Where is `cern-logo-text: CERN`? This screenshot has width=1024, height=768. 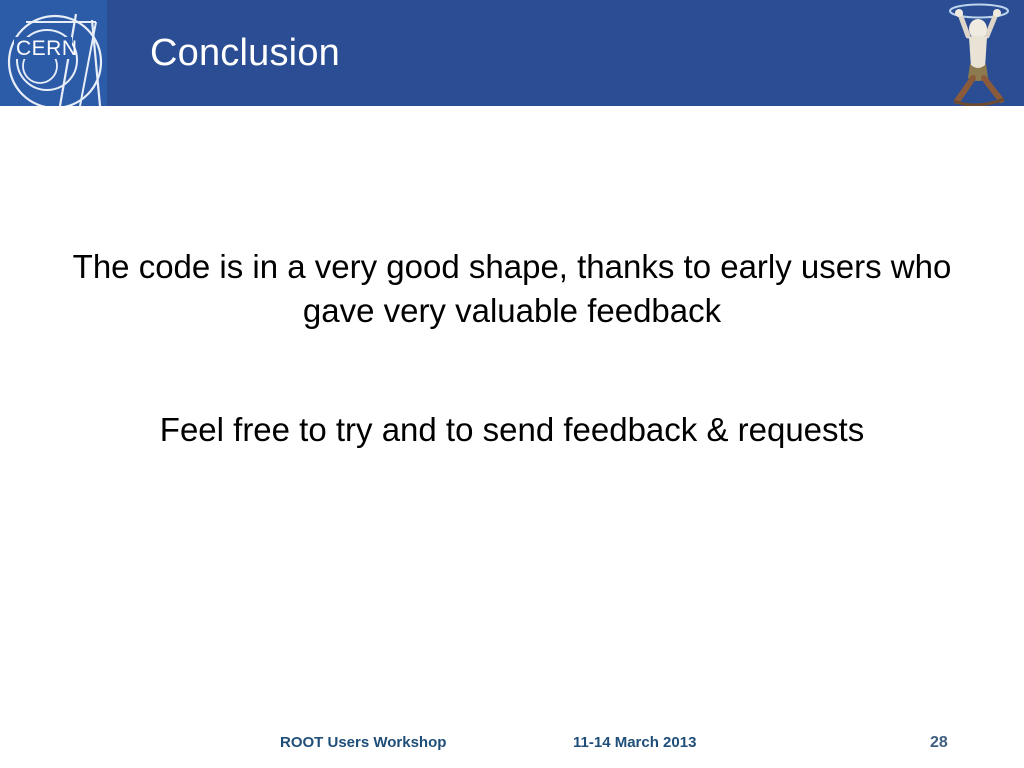 cern-logo-text: CERN is located at coordinates (47, 48).